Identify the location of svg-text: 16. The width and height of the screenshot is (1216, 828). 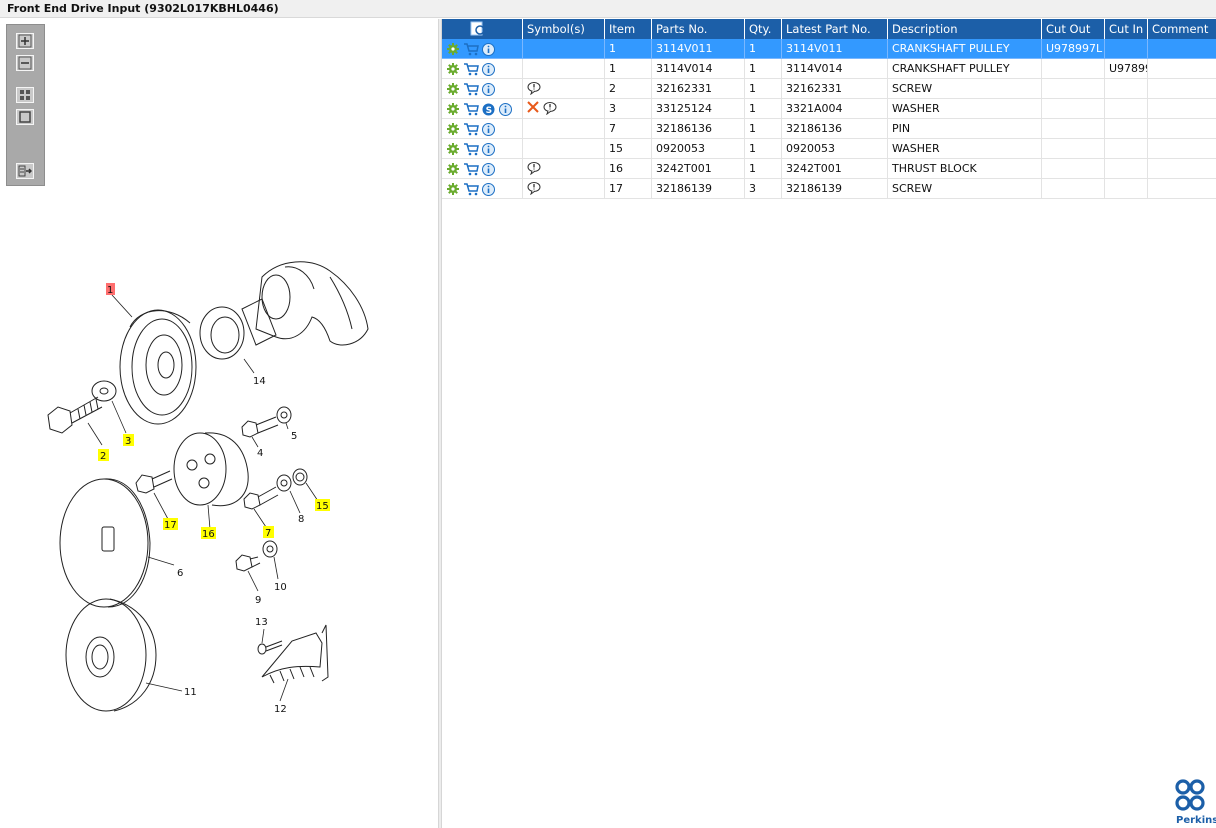
(208, 534).